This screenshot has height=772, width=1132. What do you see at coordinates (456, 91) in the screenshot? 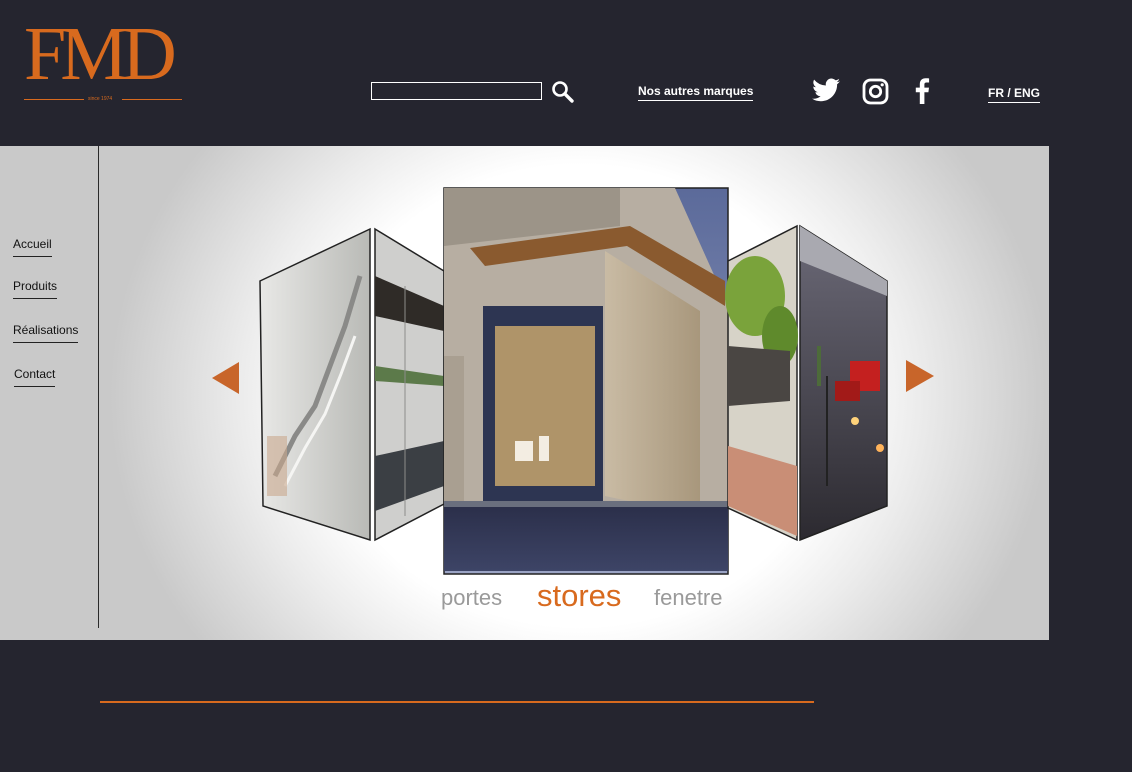
I see `search-input` at bounding box center [456, 91].